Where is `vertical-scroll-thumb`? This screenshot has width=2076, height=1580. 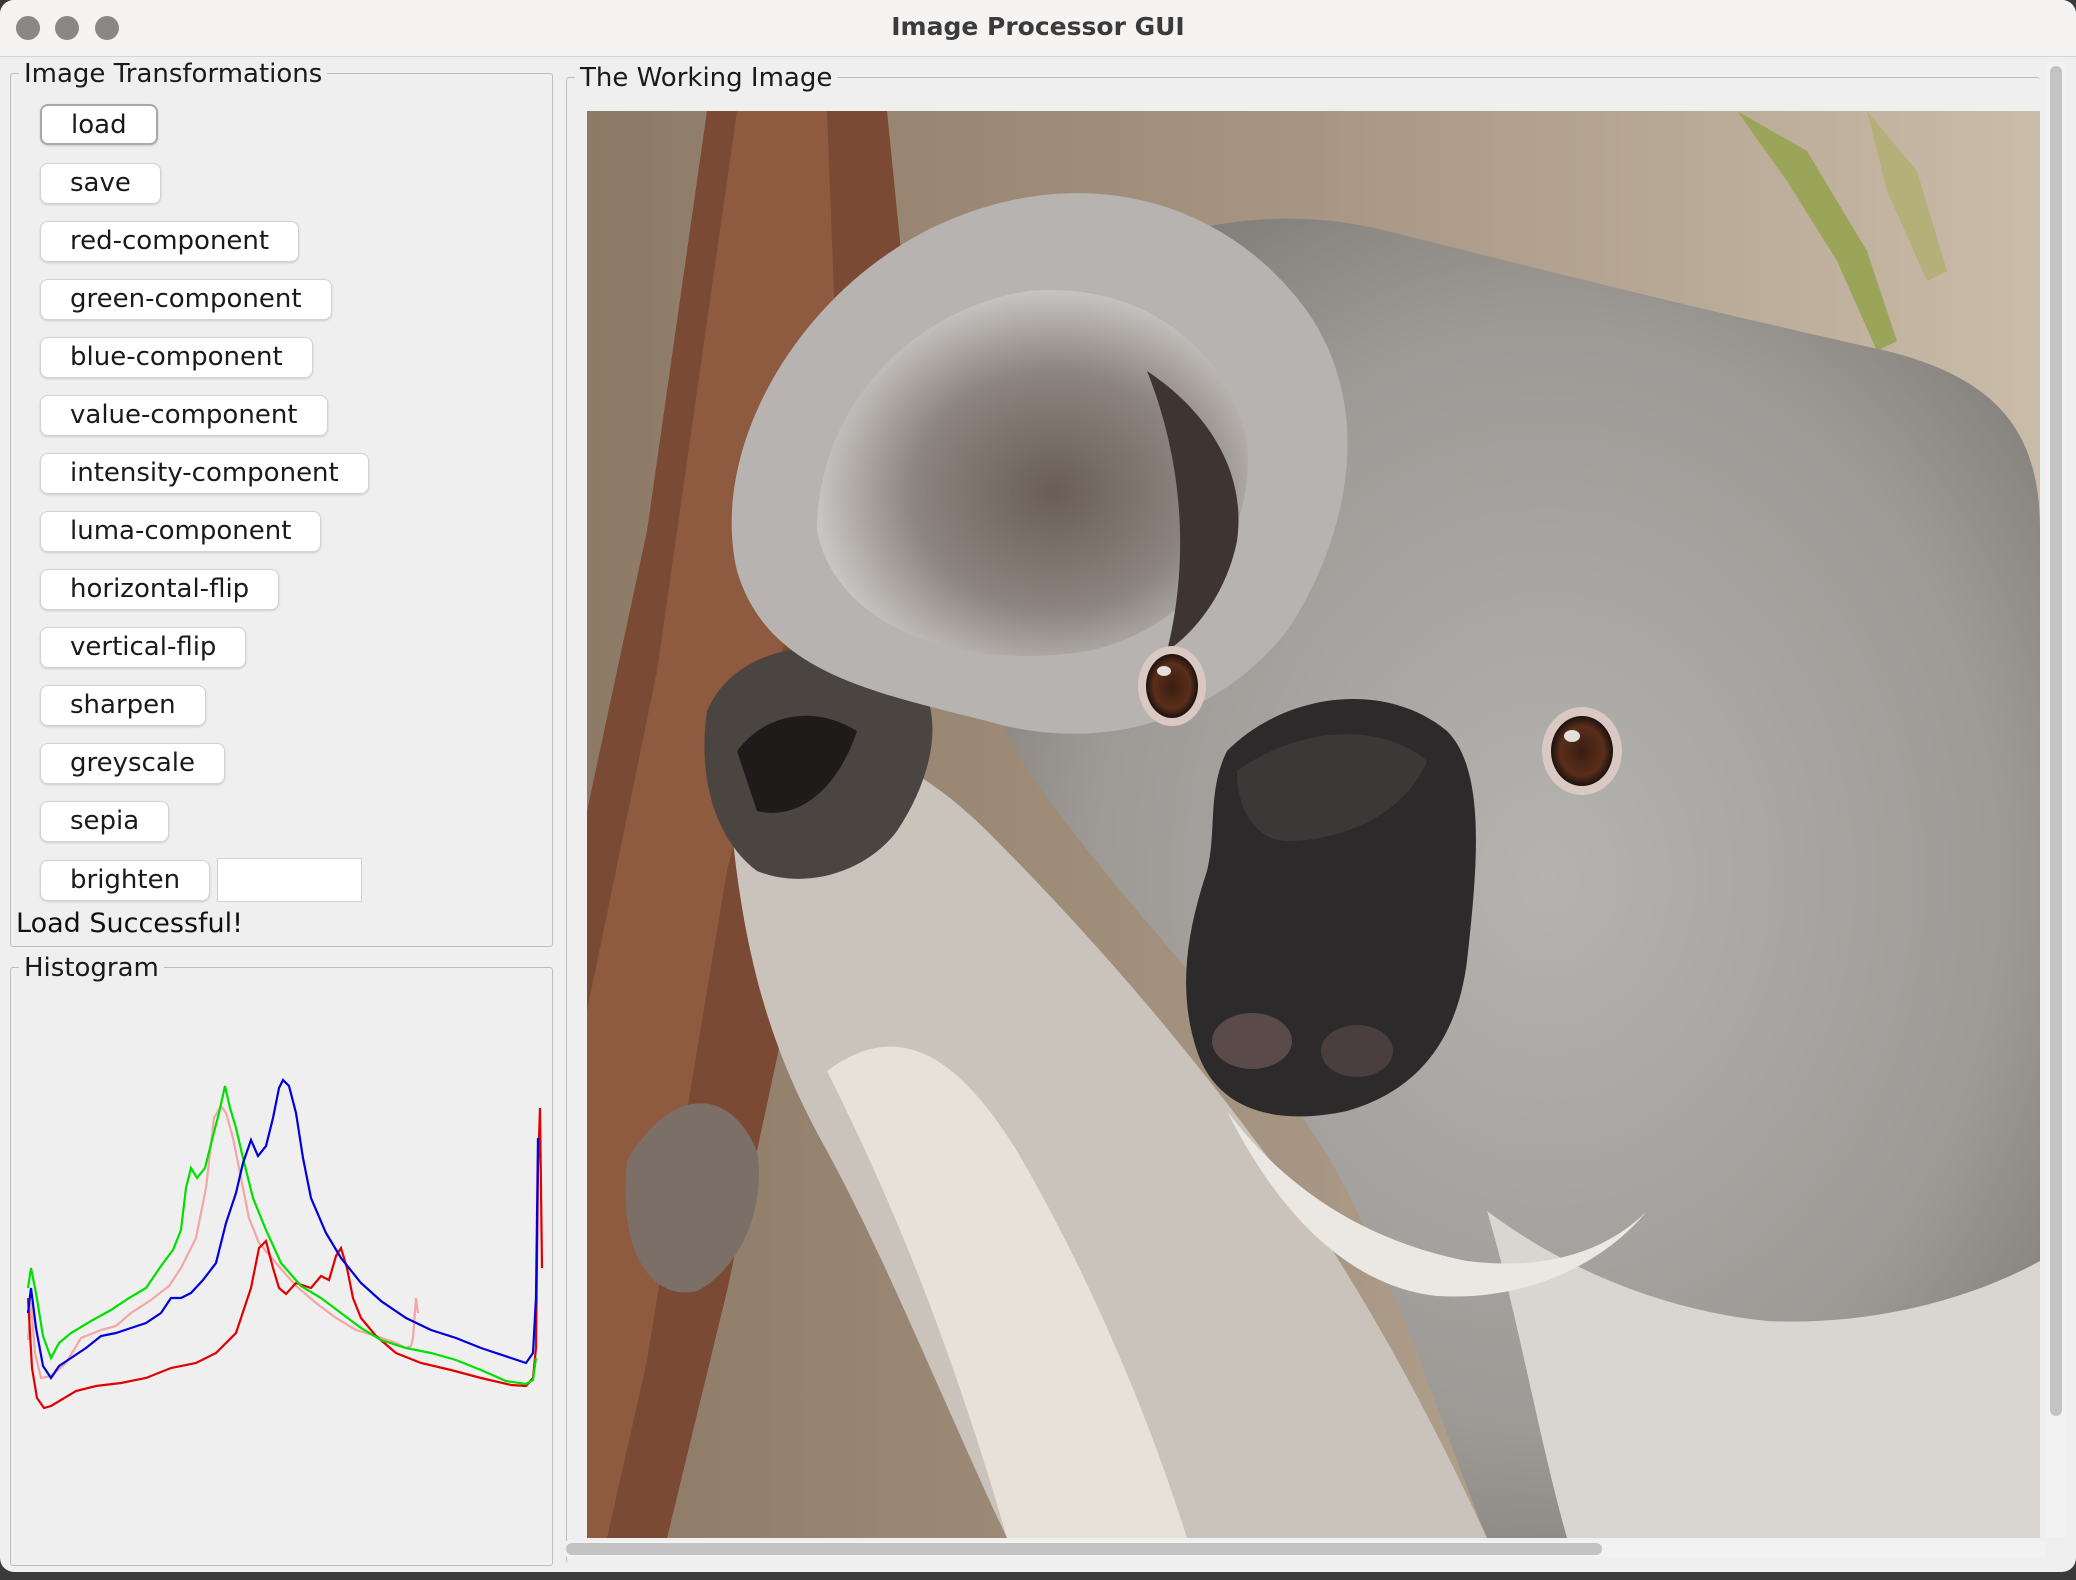 vertical-scroll-thumb is located at coordinates (2056, 741).